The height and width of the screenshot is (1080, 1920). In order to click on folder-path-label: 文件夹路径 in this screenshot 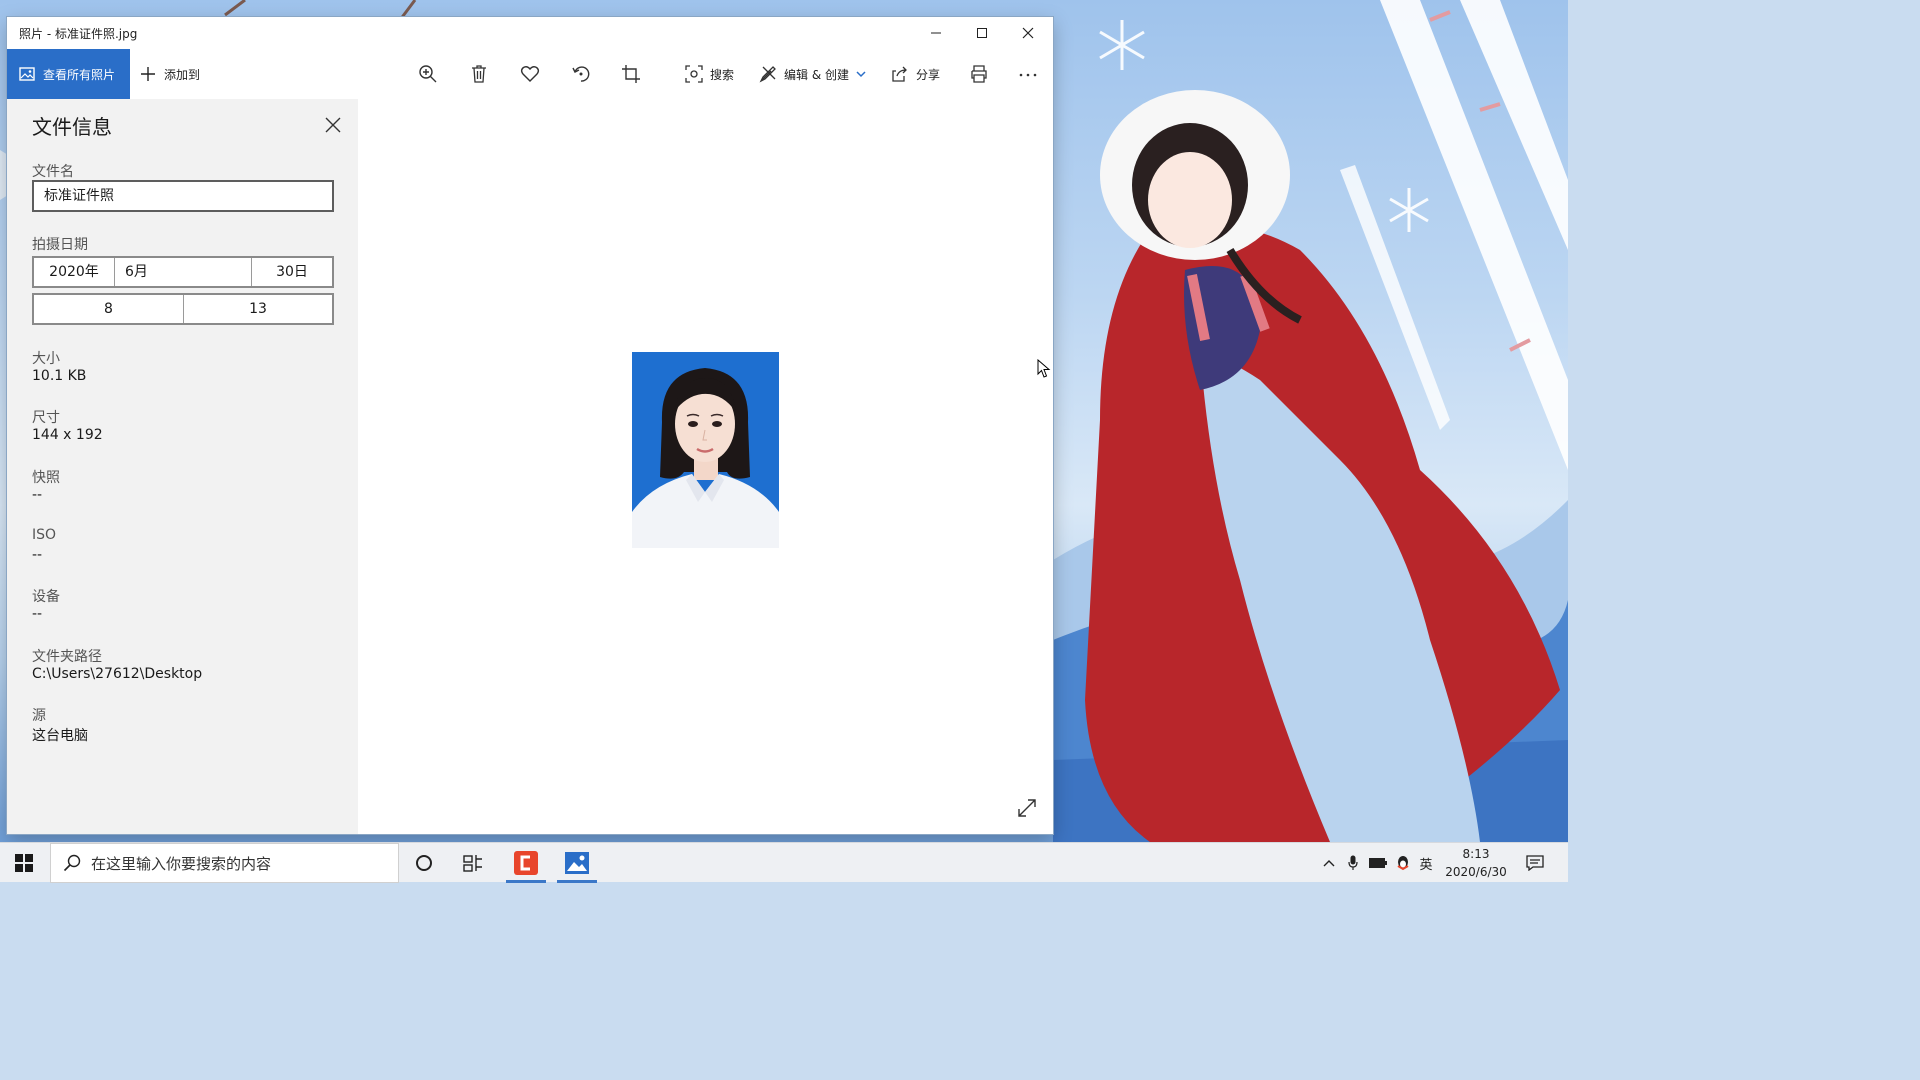, I will do `click(67, 657)`.